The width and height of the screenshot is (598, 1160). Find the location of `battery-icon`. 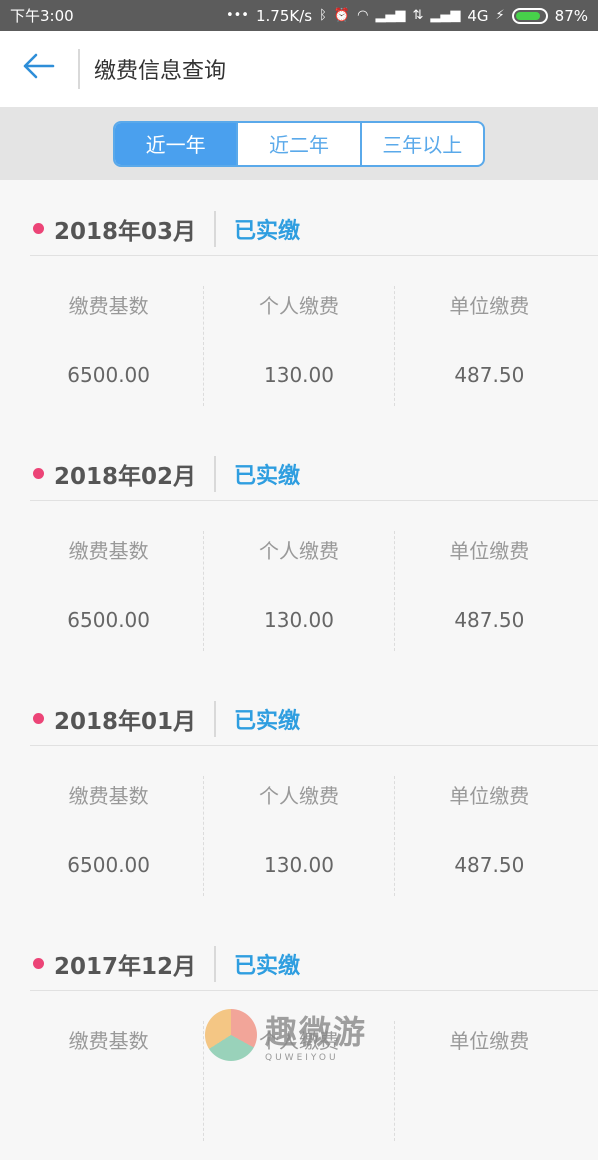

battery-icon is located at coordinates (529, 15).